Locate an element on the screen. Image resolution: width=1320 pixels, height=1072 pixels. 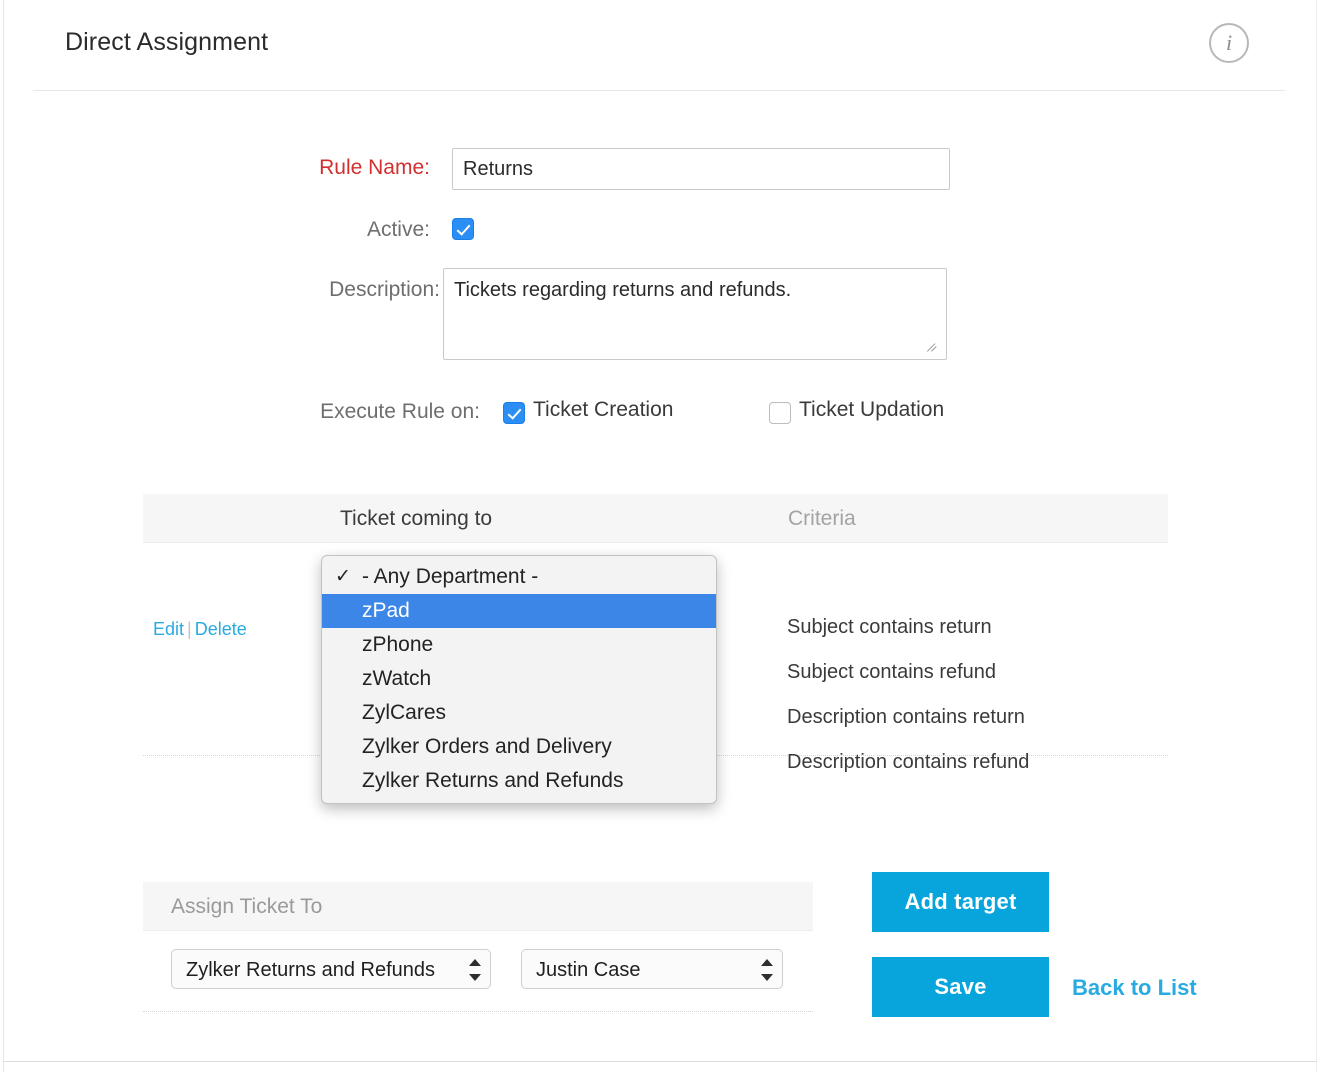
dropdown-option-zwatch: zWatch is located at coordinates (519, 679).